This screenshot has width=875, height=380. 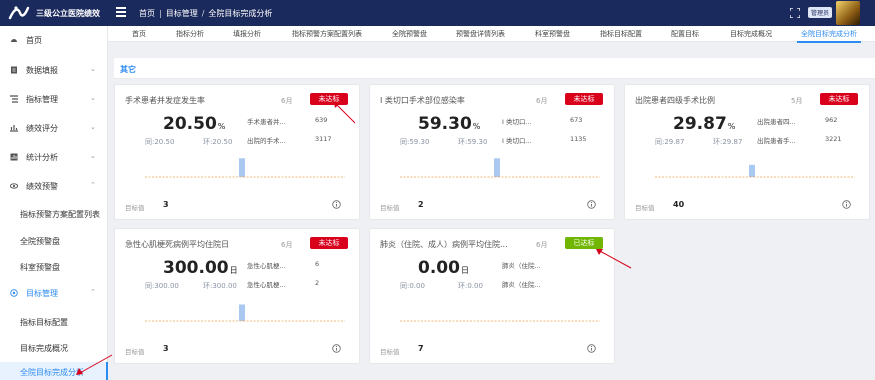 What do you see at coordinates (34, 40) in the screenshot?
I see `sidebar-item-label: 首页` at bounding box center [34, 40].